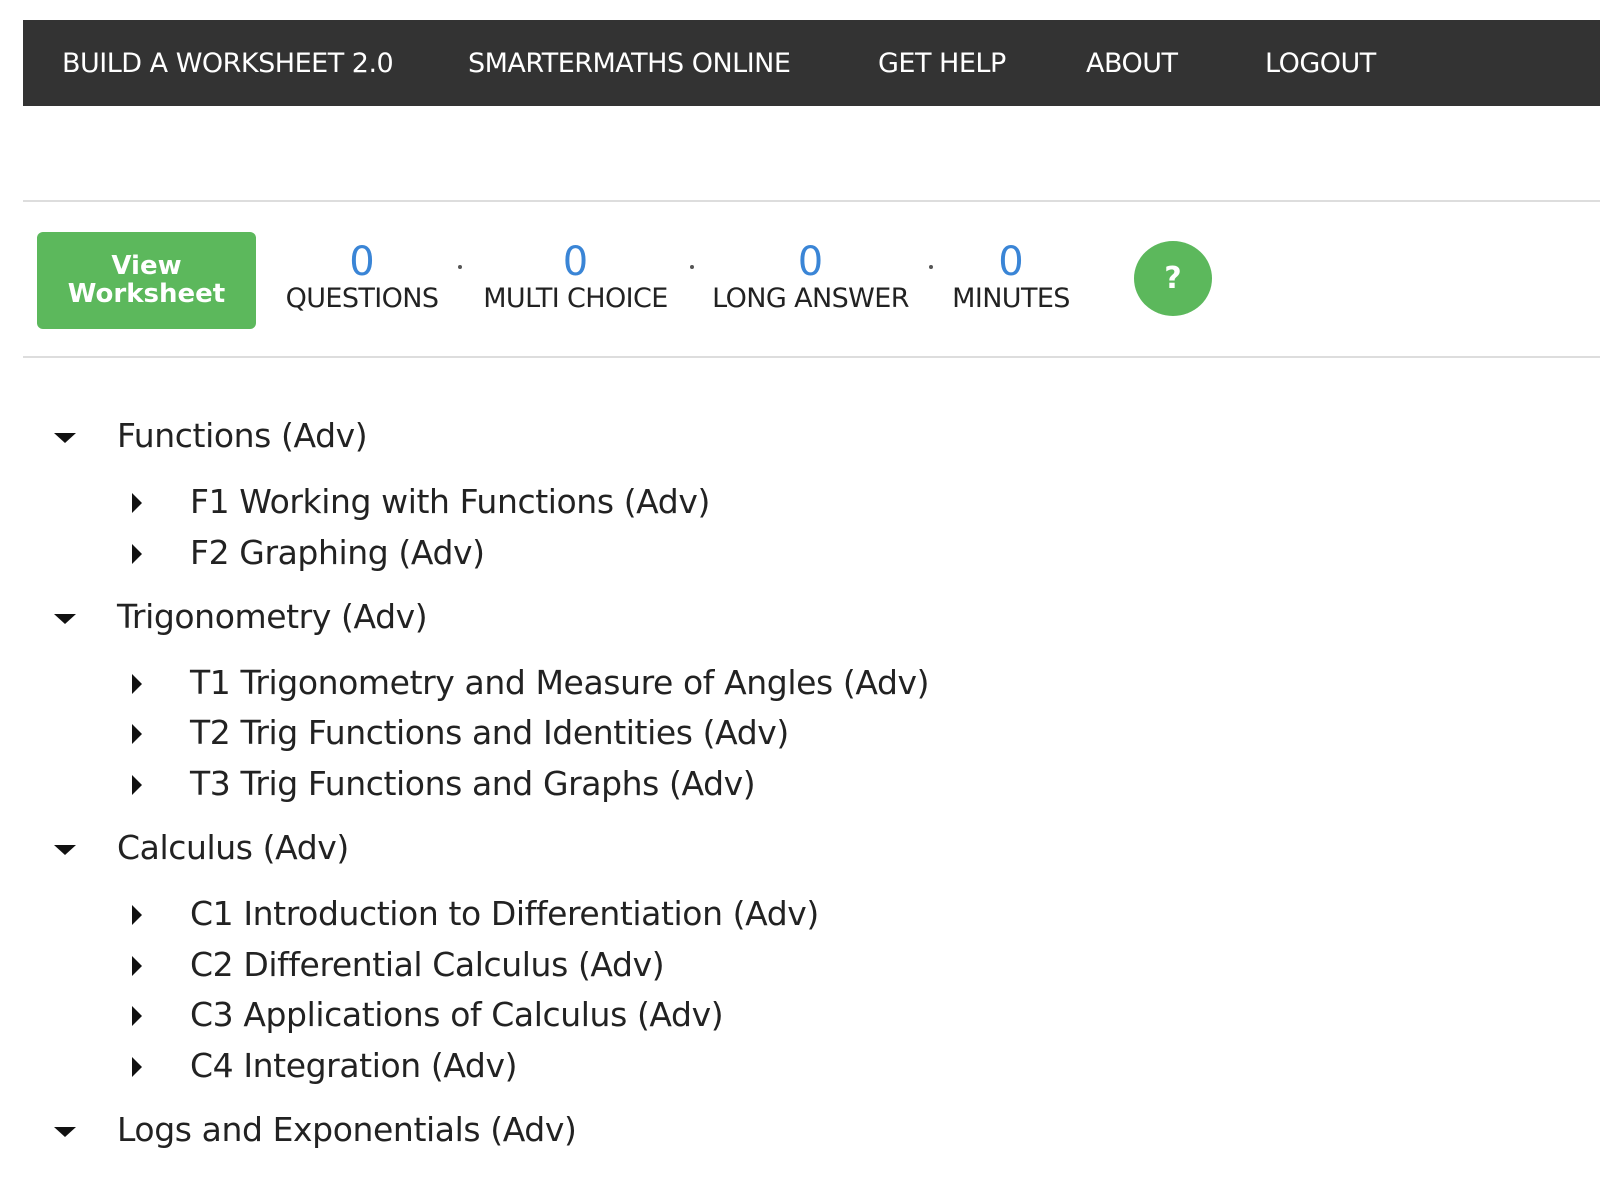 This screenshot has height=1202, width=1600. I want to click on stat-multi-choice-value: 0, so click(575, 262).